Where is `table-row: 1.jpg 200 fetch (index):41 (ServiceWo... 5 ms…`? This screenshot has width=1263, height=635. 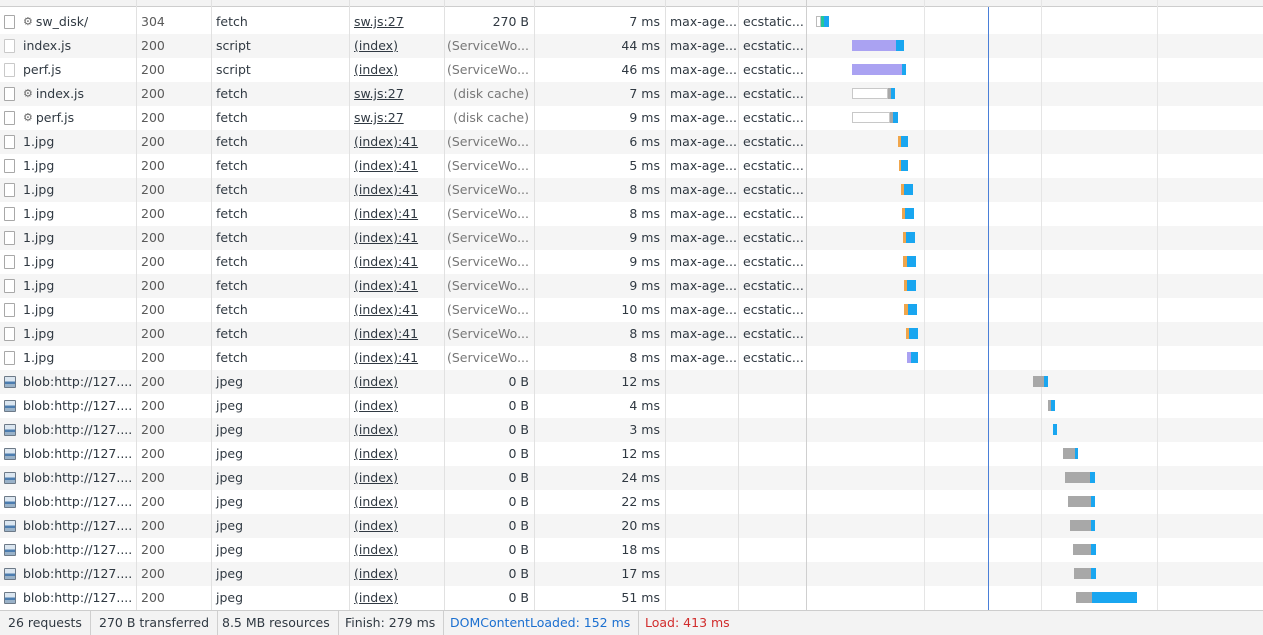 table-row: 1.jpg 200 fetch (index):41 (ServiceWo... 5 ms… is located at coordinates (631, 166).